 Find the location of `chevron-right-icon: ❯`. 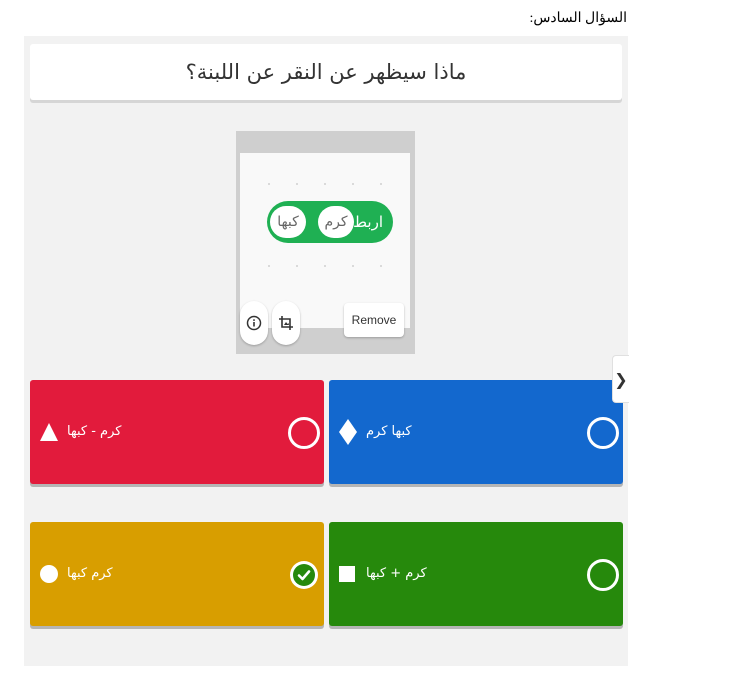

chevron-right-icon: ❯ is located at coordinates (621, 379).